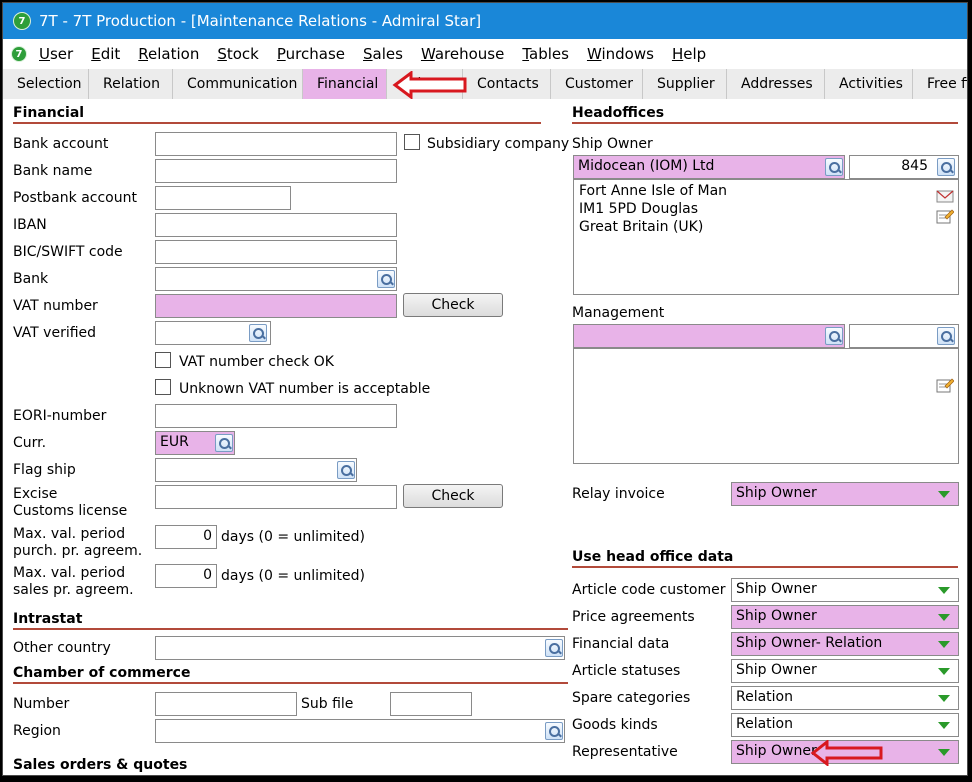 The width and height of the screenshot is (972, 782). I want to click on iban-input, so click(276, 225).